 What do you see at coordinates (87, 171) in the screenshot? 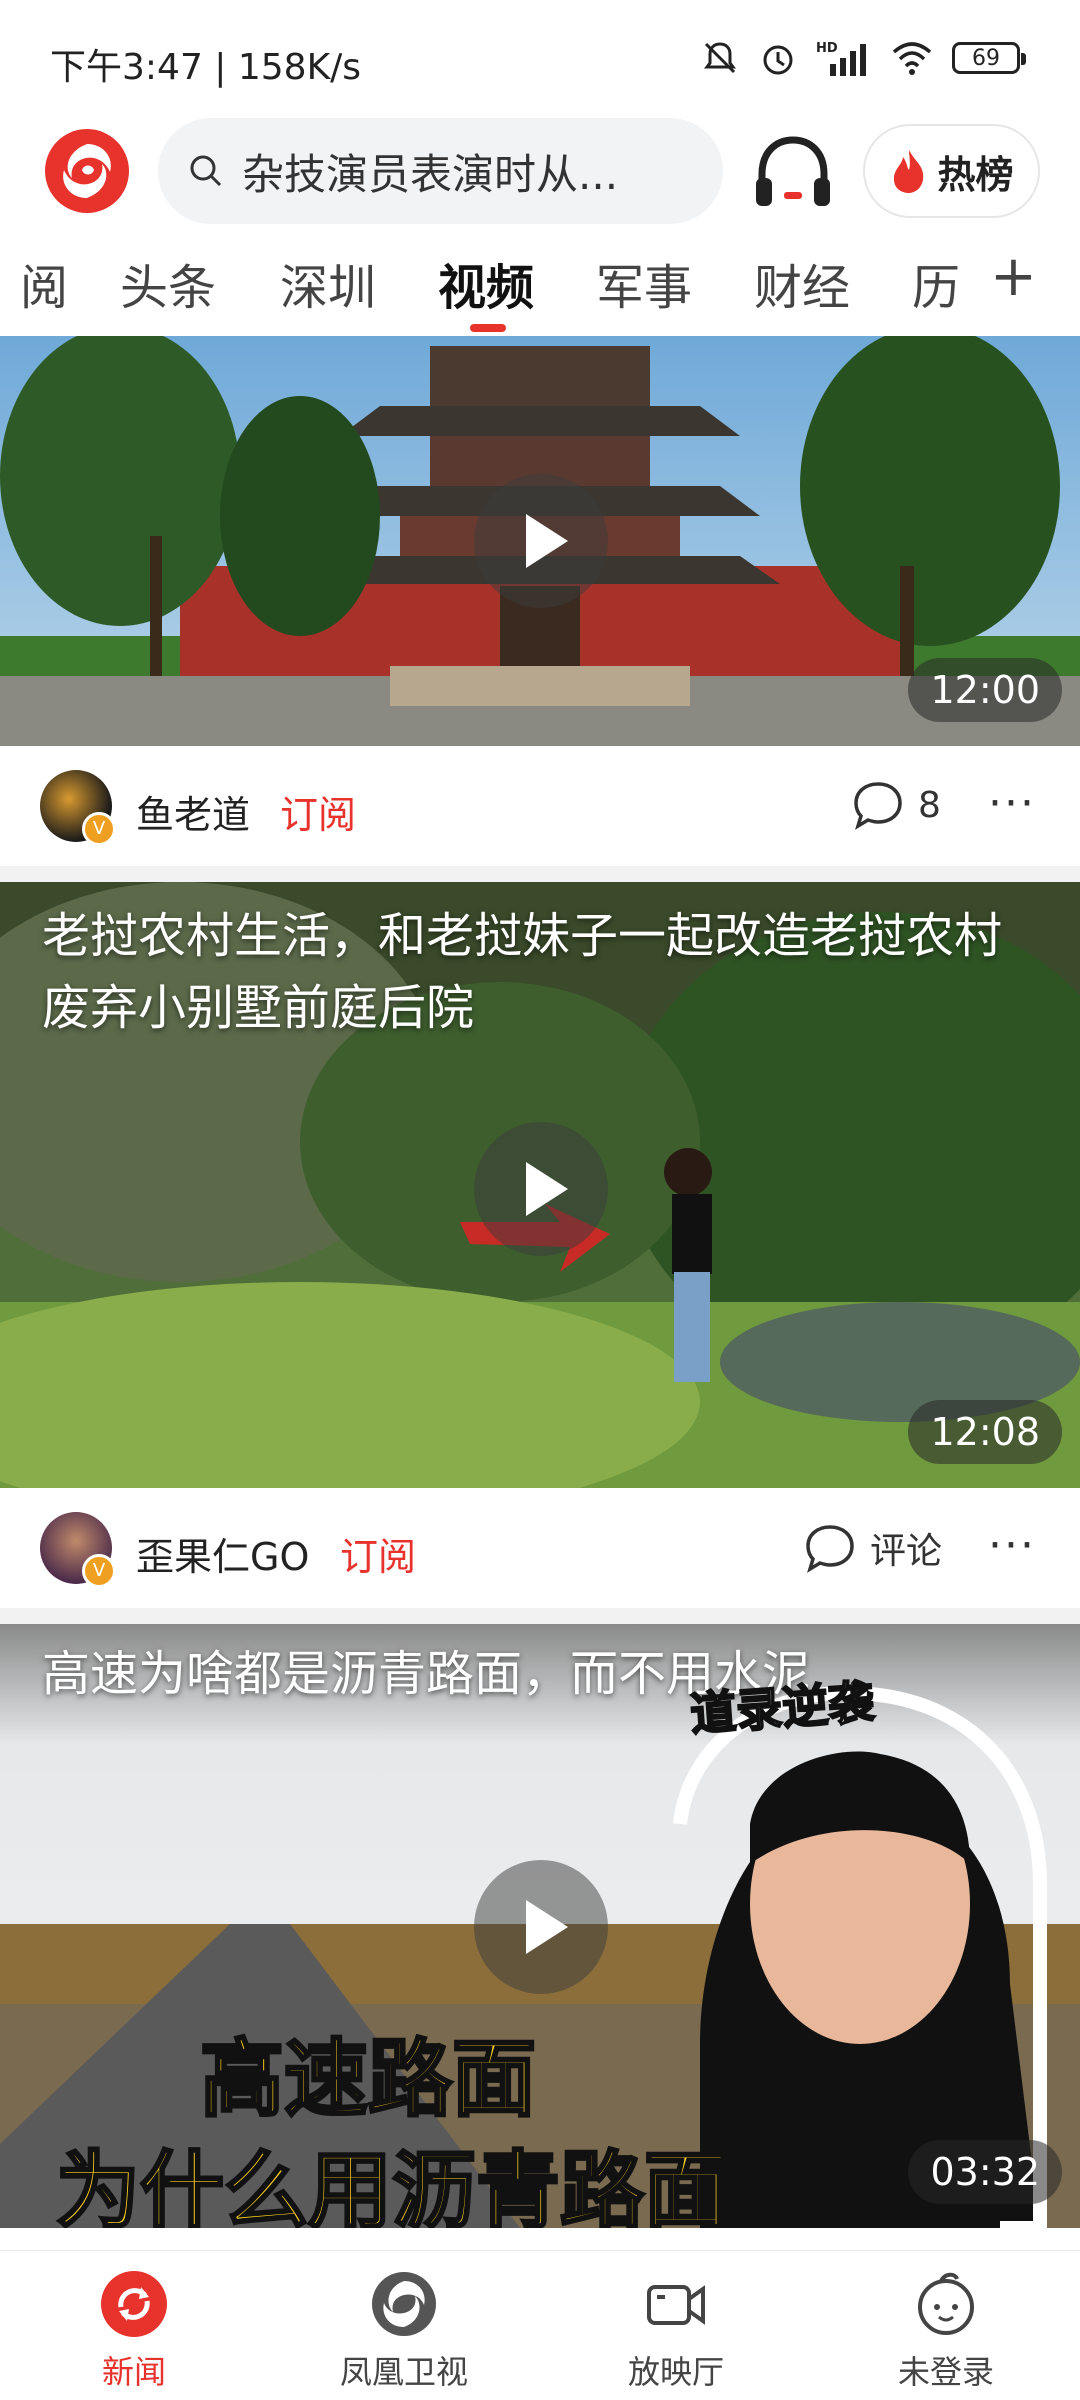
I see `ifeng-logo` at bounding box center [87, 171].